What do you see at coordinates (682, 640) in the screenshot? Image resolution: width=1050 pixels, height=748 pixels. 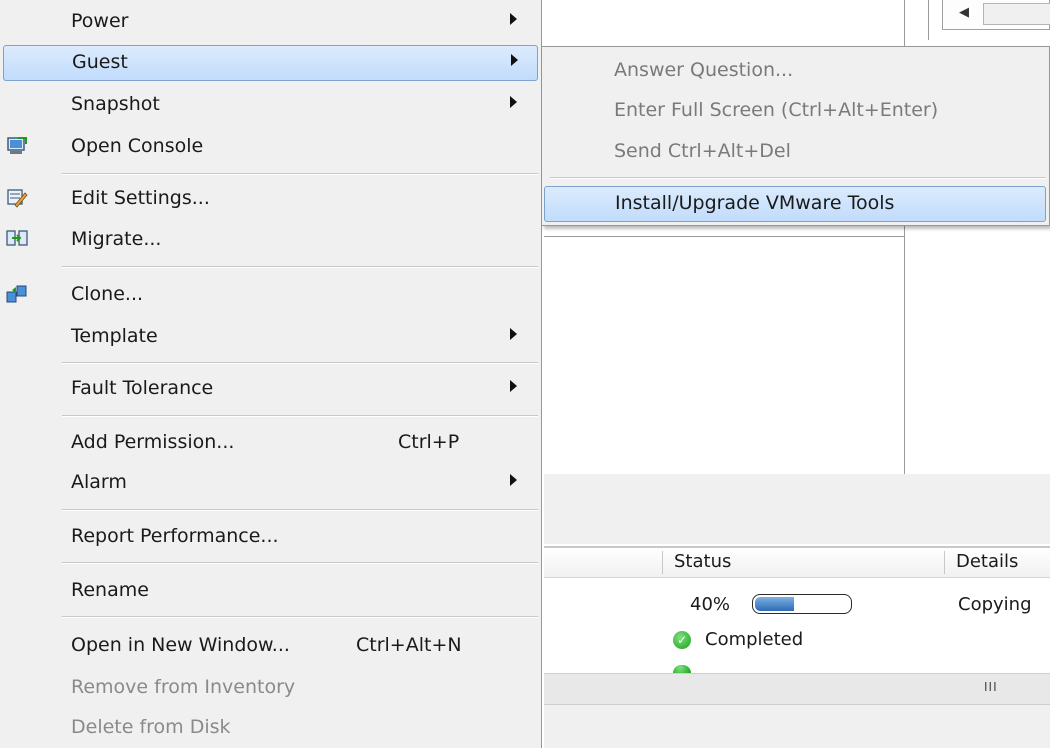 I see `check-icon: ✓` at bounding box center [682, 640].